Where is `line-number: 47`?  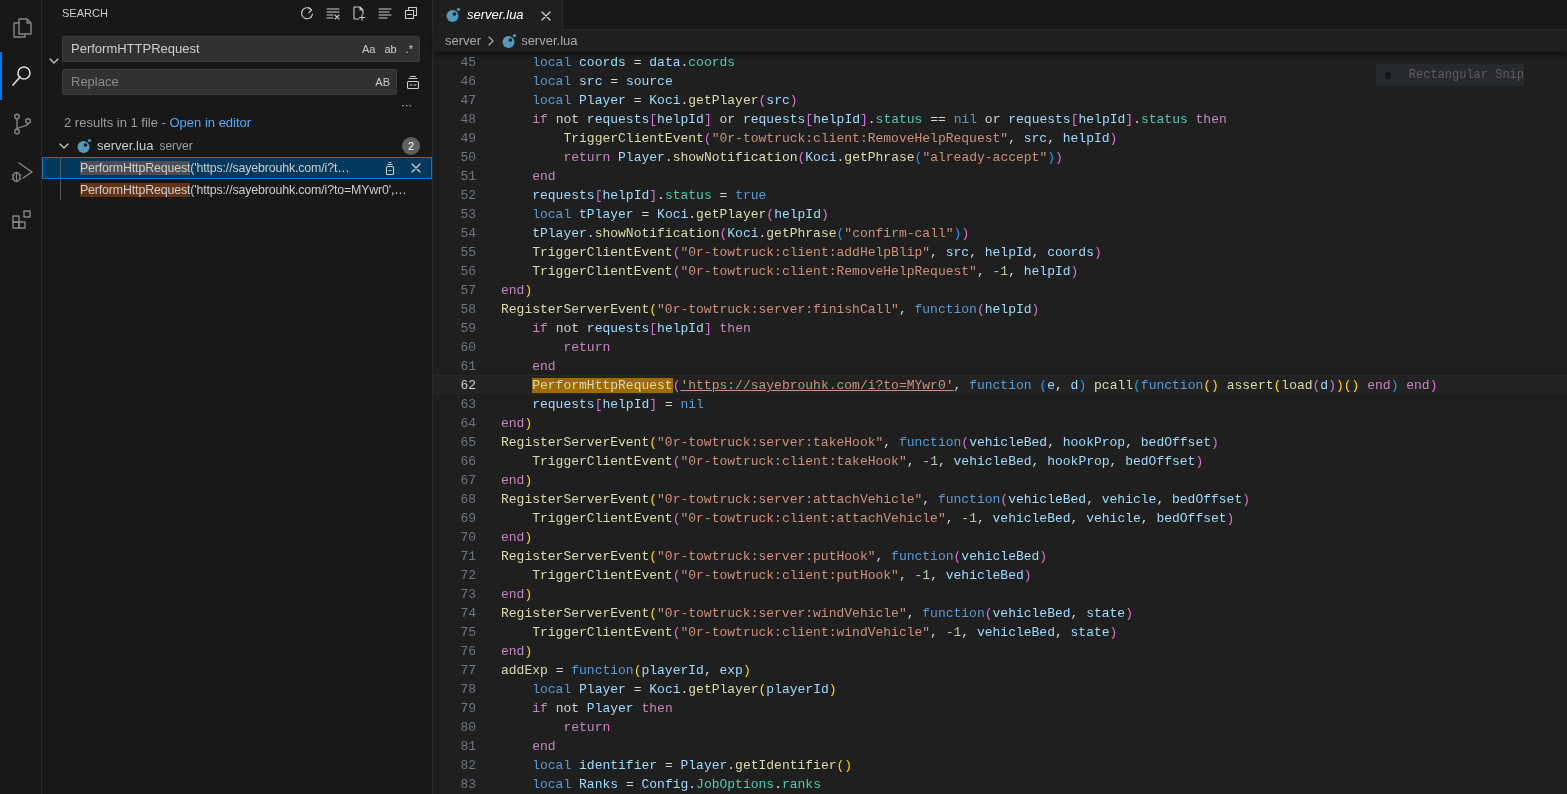 line-number: 47 is located at coordinates (467, 100).